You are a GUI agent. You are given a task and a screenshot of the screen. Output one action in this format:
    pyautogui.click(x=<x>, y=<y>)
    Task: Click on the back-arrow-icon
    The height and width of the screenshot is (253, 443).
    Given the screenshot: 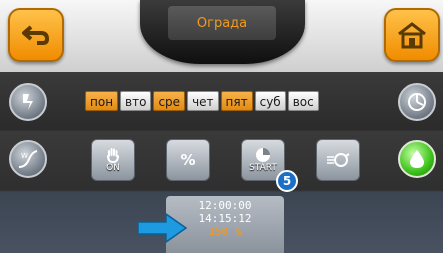 What is the action you would take?
    pyautogui.click(x=36, y=35)
    